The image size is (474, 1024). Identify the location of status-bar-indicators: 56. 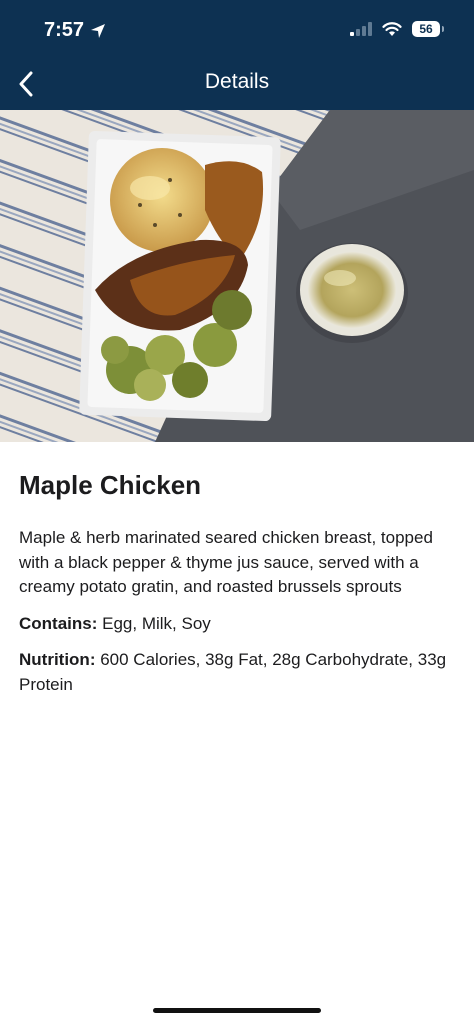
(397, 29).